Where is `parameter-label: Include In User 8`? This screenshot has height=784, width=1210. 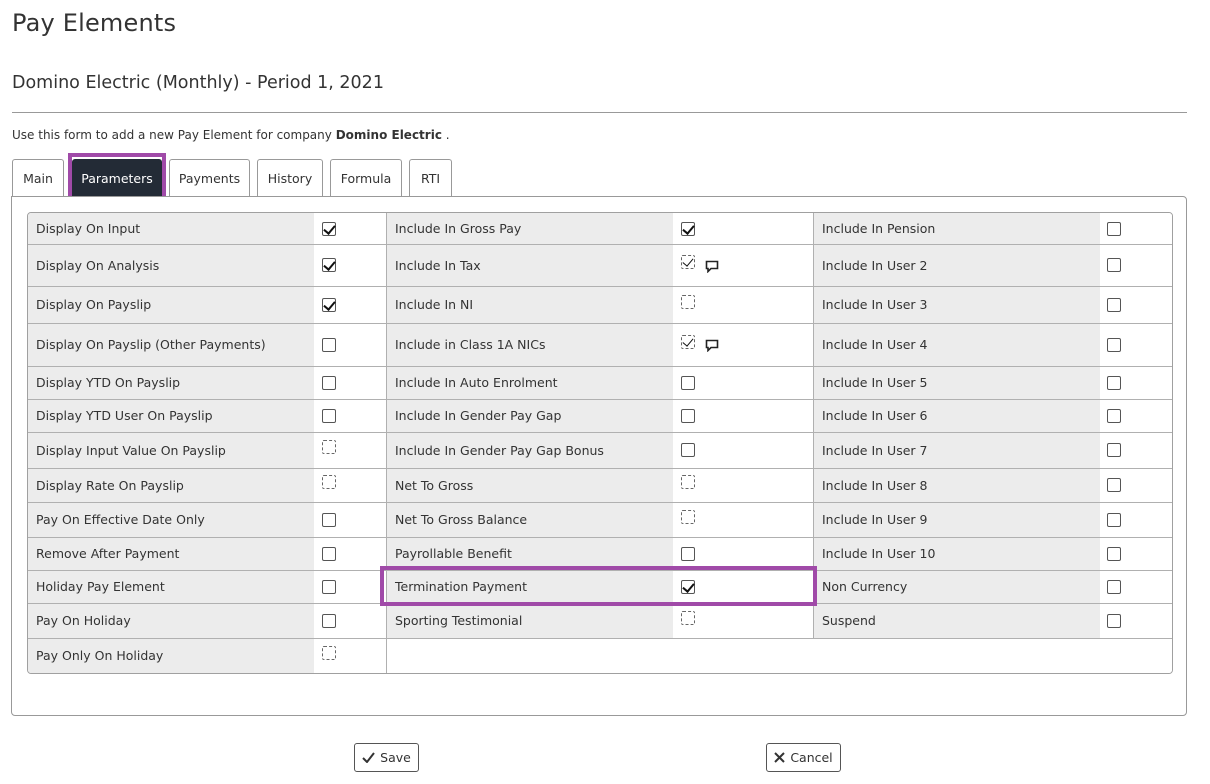 parameter-label: Include In User 8 is located at coordinates (957, 485).